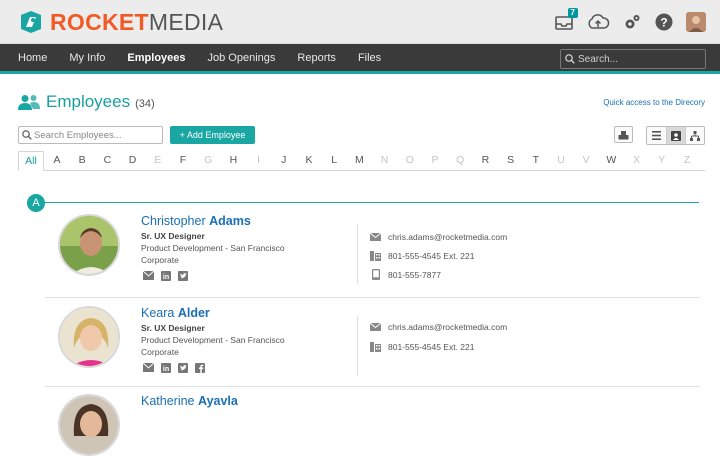 This screenshot has height=456, width=720. Describe the element at coordinates (637, 160) in the screenshot. I see `alpha-x: X` at that location.